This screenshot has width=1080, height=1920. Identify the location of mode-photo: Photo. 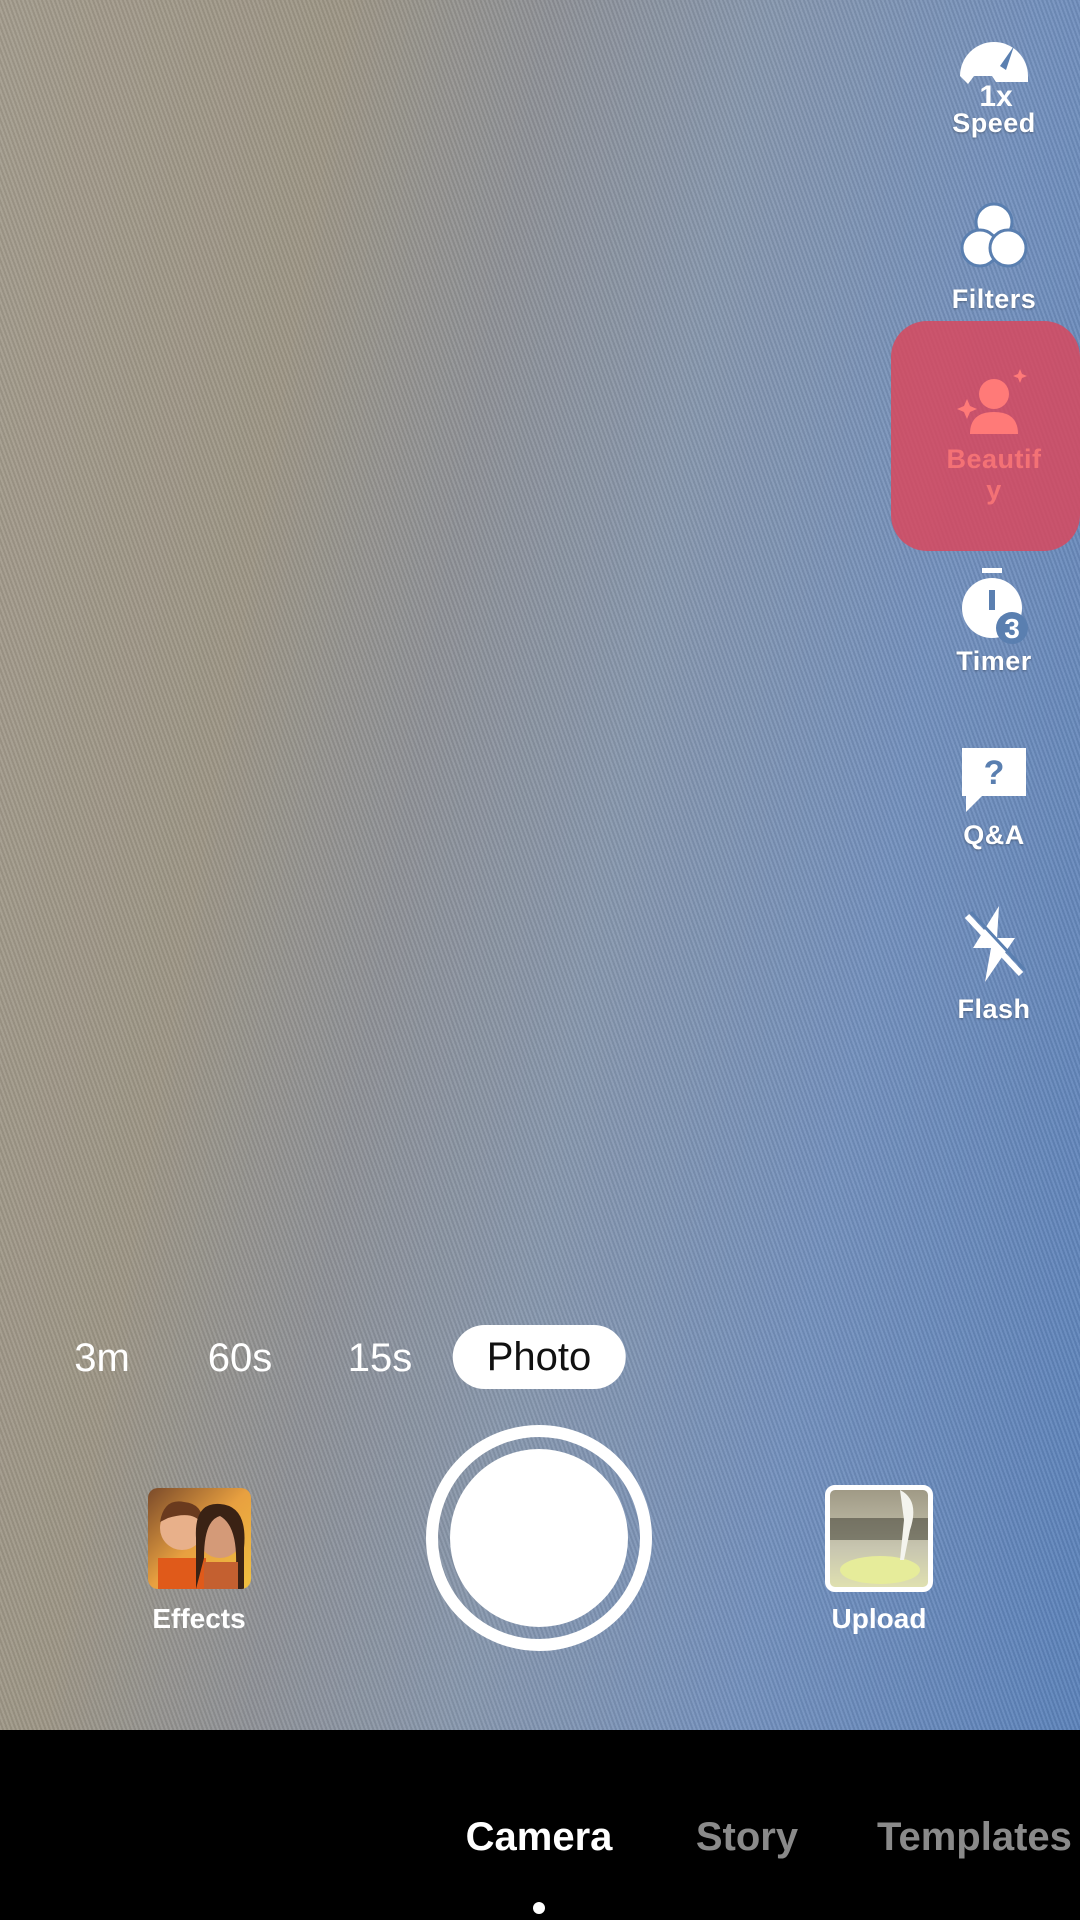
(539, 1357).